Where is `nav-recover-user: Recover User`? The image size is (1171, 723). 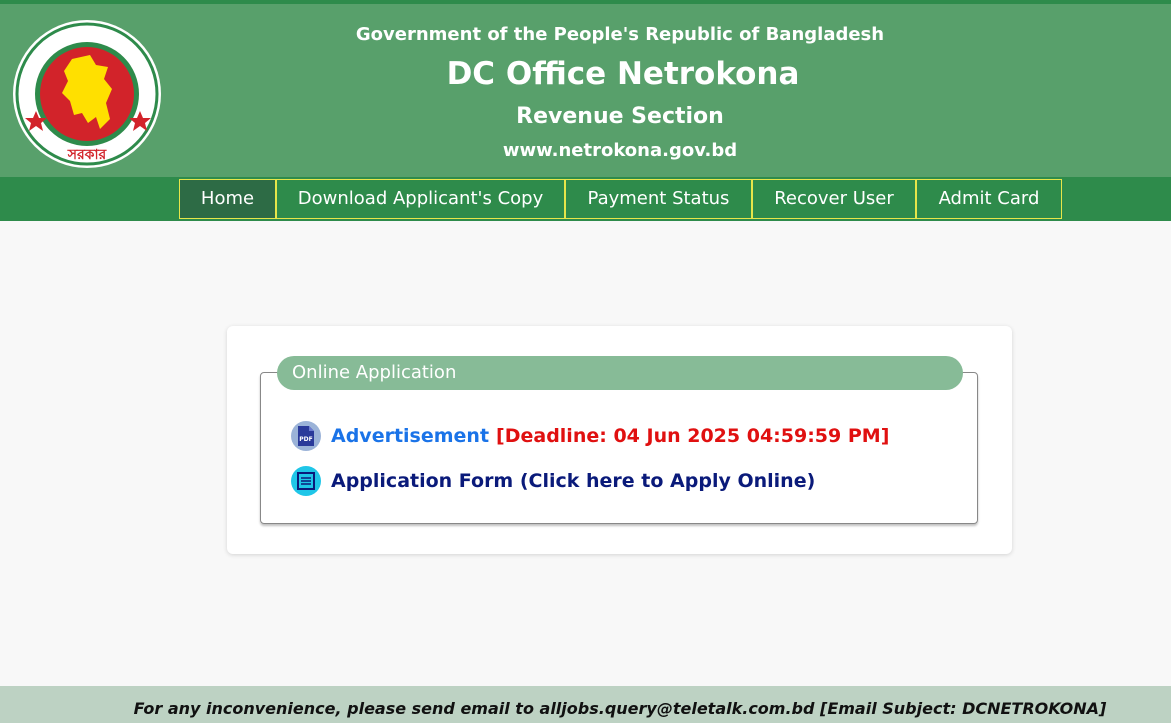 nav-recover-user: Recover User is located at coordinates (834, 199).